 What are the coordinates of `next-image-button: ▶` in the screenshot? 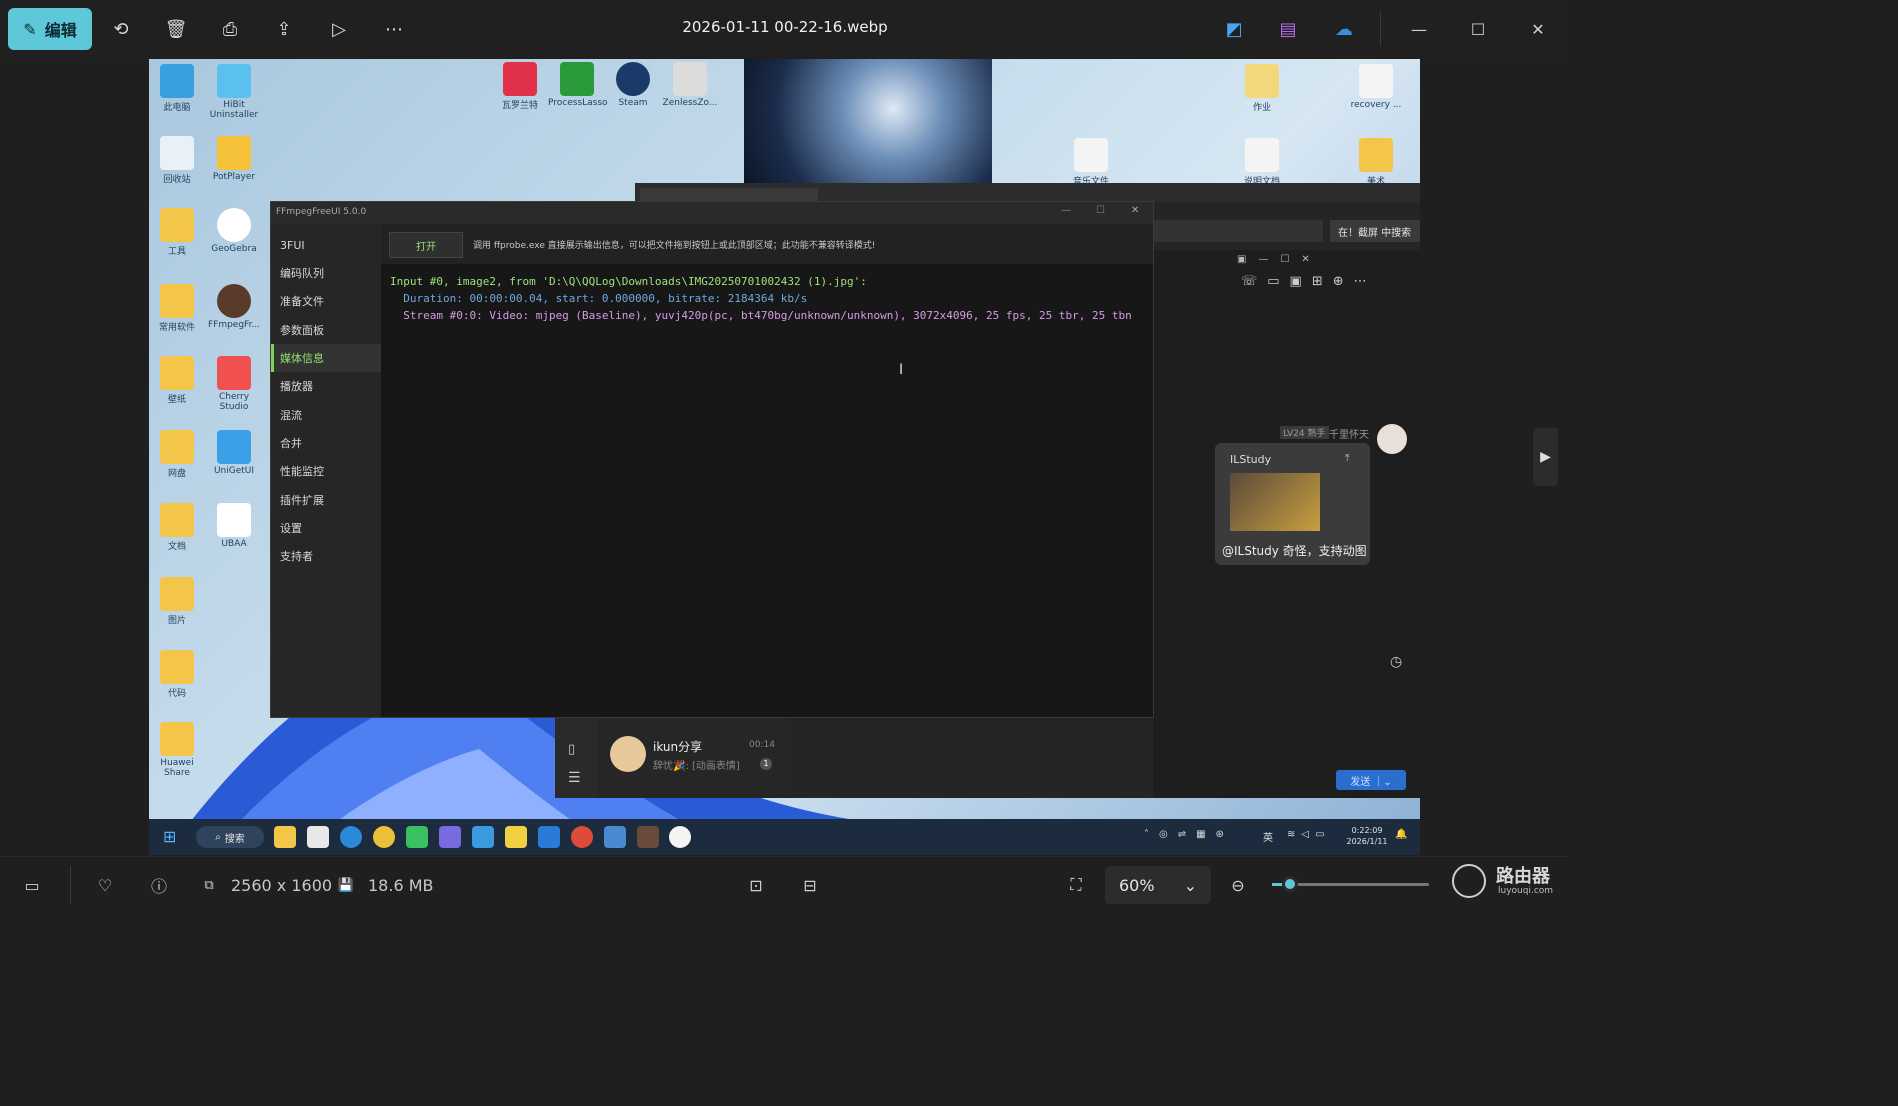 It's located at (1545, 457).